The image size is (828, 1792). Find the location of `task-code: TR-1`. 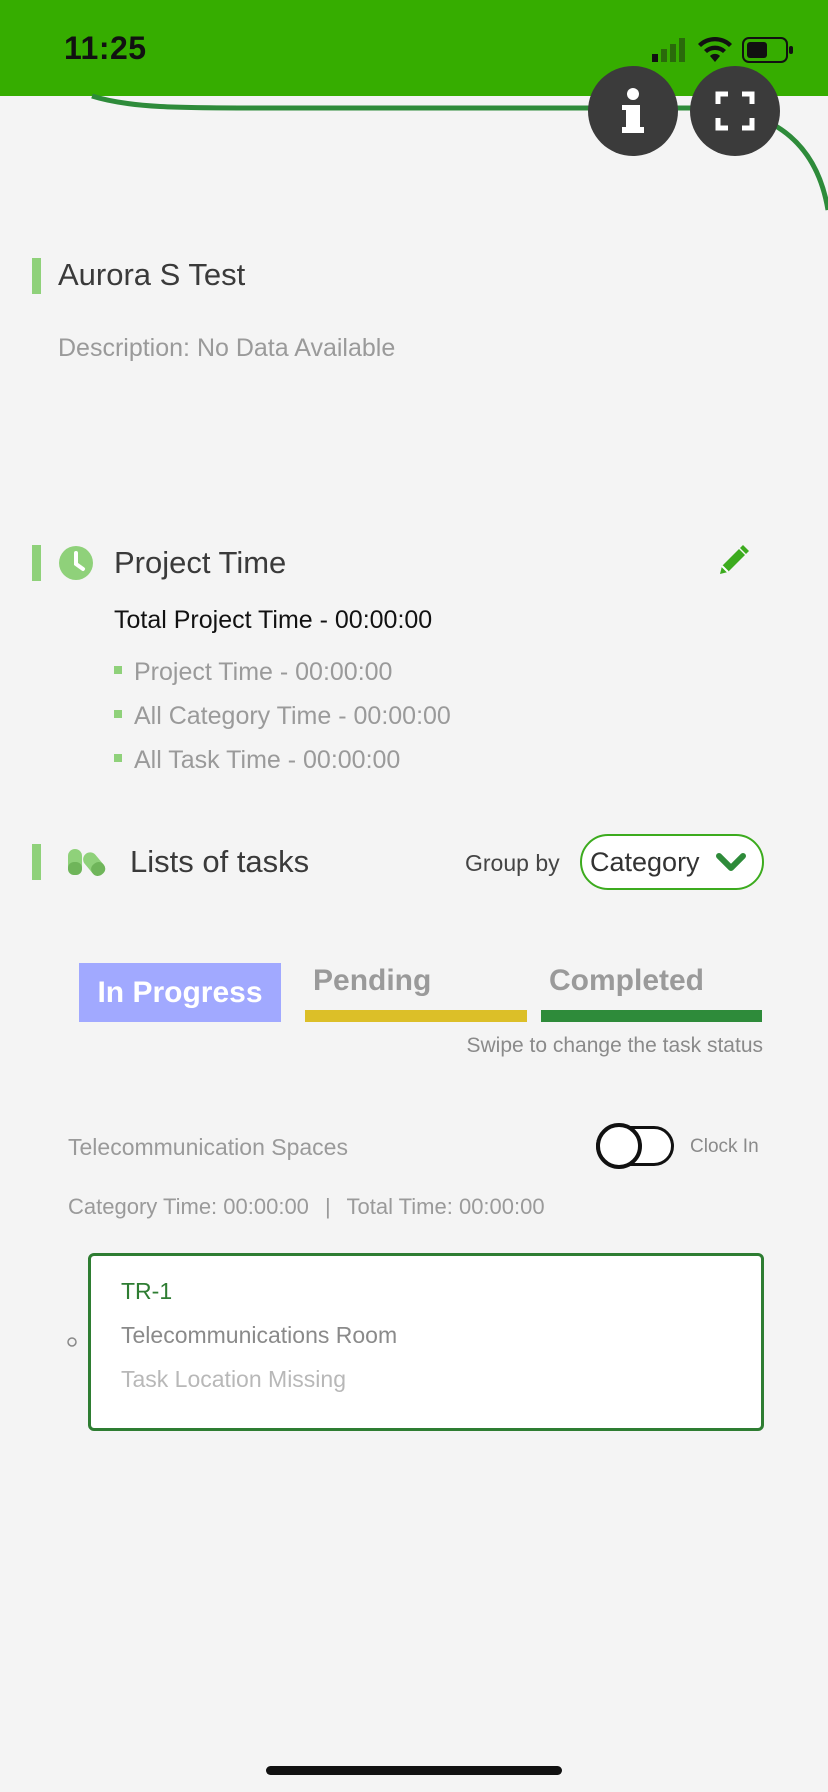

task-code: TR-1 is located at coordinates (147, 1291).